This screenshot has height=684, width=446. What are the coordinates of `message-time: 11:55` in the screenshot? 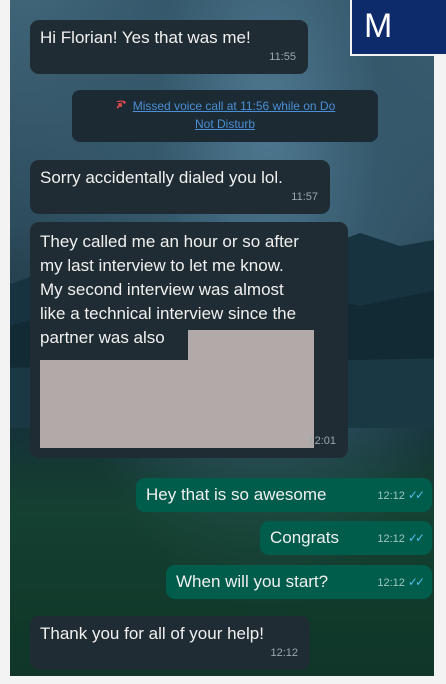 It's located at (282, 57).